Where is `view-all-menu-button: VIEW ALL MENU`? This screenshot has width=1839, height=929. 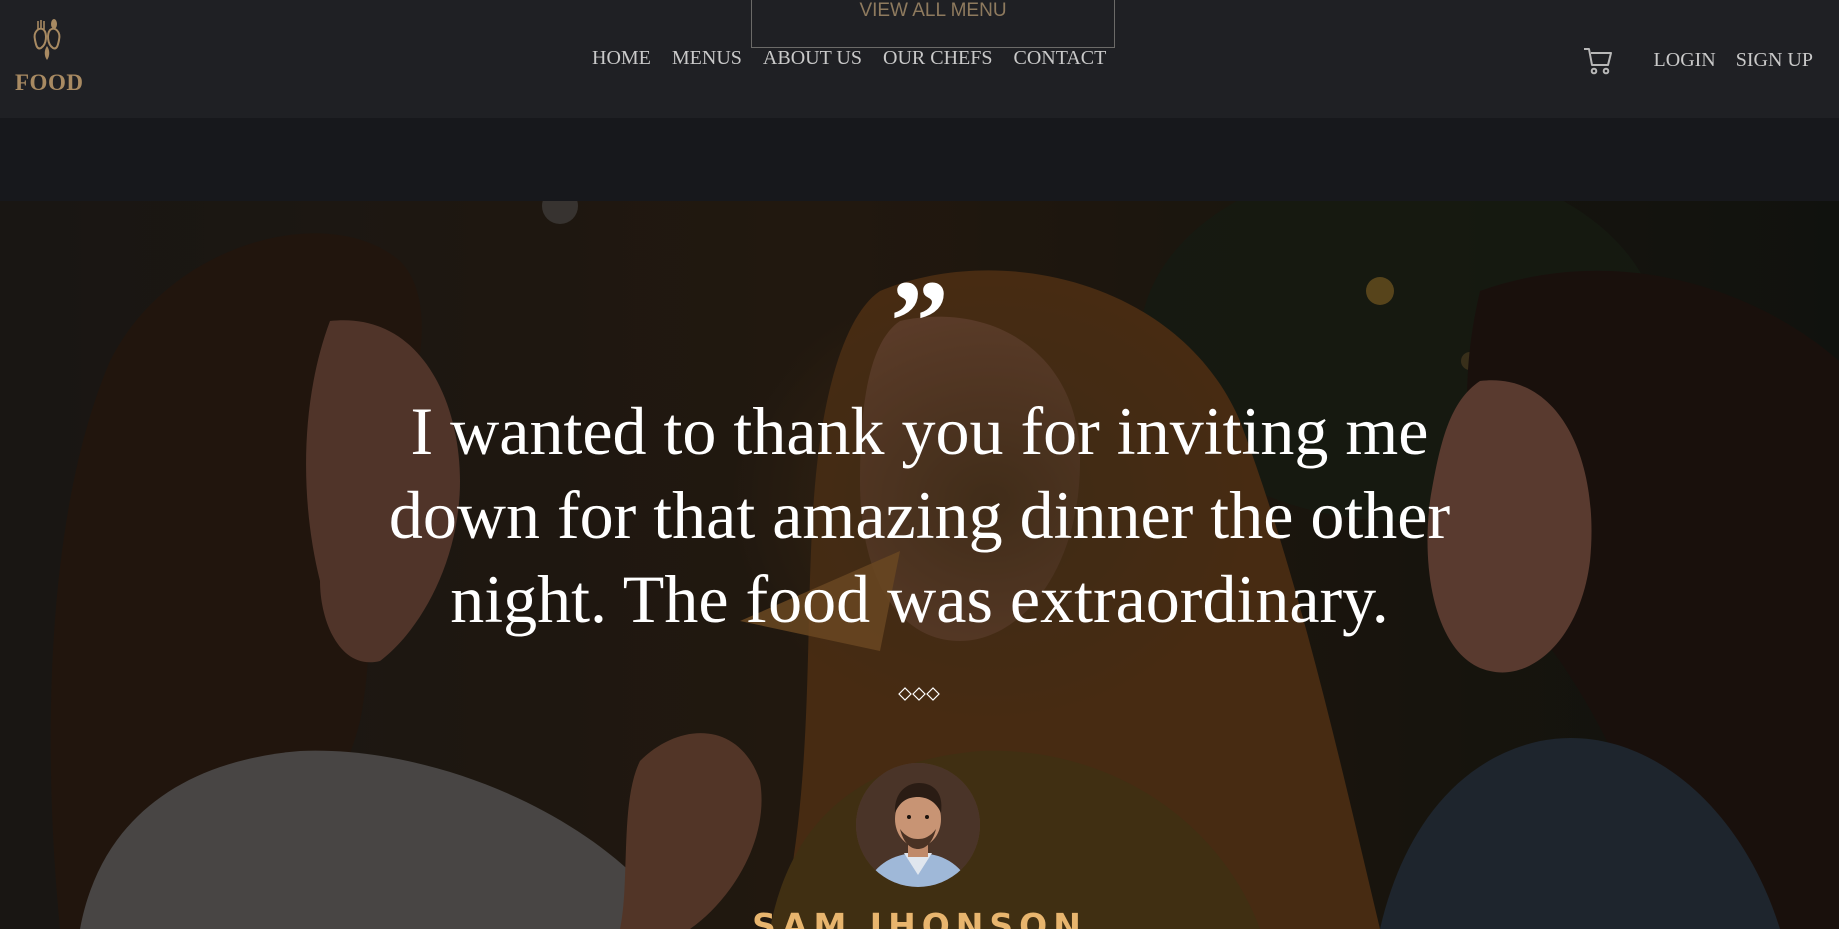
view-all-menu-button: VIEW ALL MENU is located at coordinates (933, 24).